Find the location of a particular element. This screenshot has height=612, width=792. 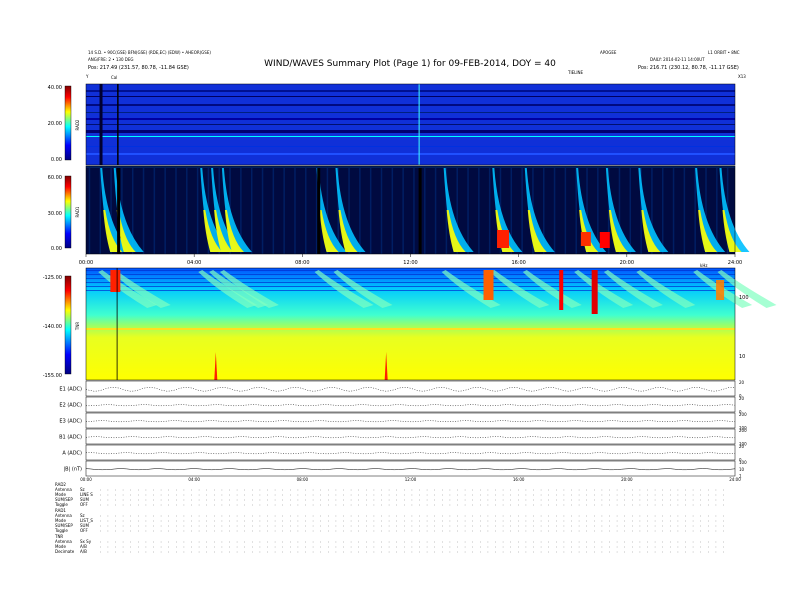

right-header-line3: Pos: 216.71 (230.12, 80.78, -11.17 GSE) is located at coordinates (688, 68).